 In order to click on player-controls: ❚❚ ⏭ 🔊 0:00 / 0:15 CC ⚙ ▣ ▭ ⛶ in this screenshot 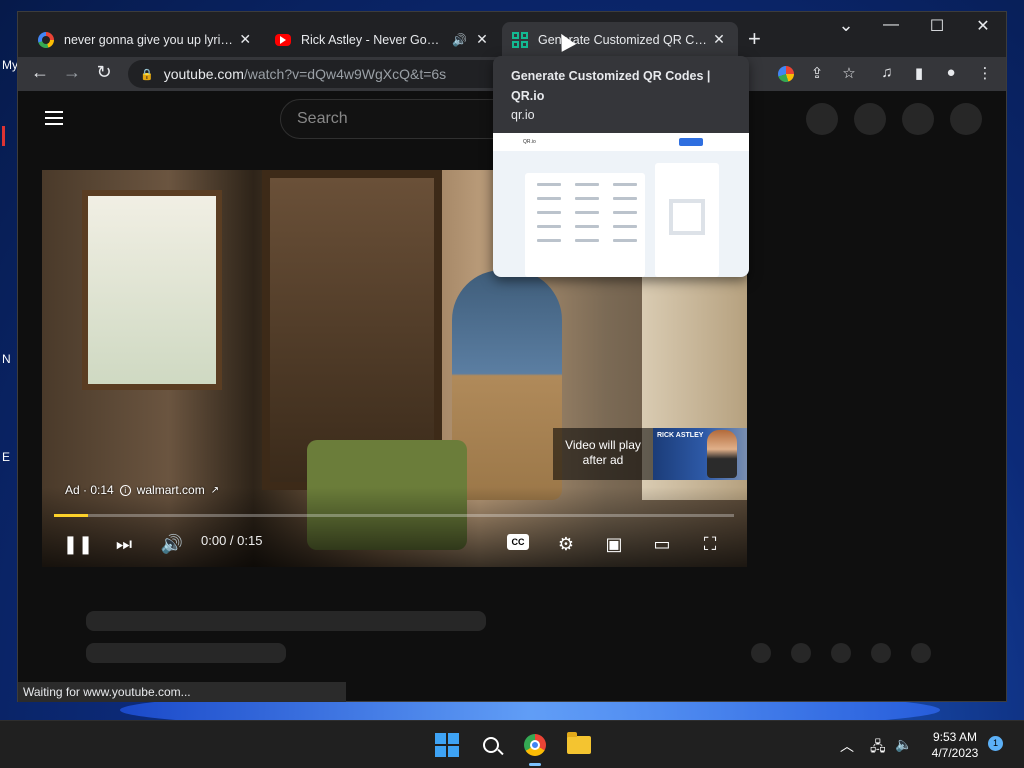, I will do `click(394, 543)`.